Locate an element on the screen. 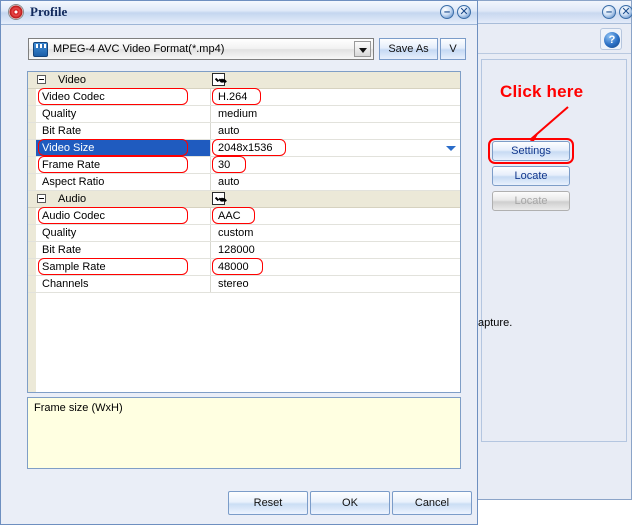  grid-property-row: Sample Rate 48000 is located at coordinates (244, 267).